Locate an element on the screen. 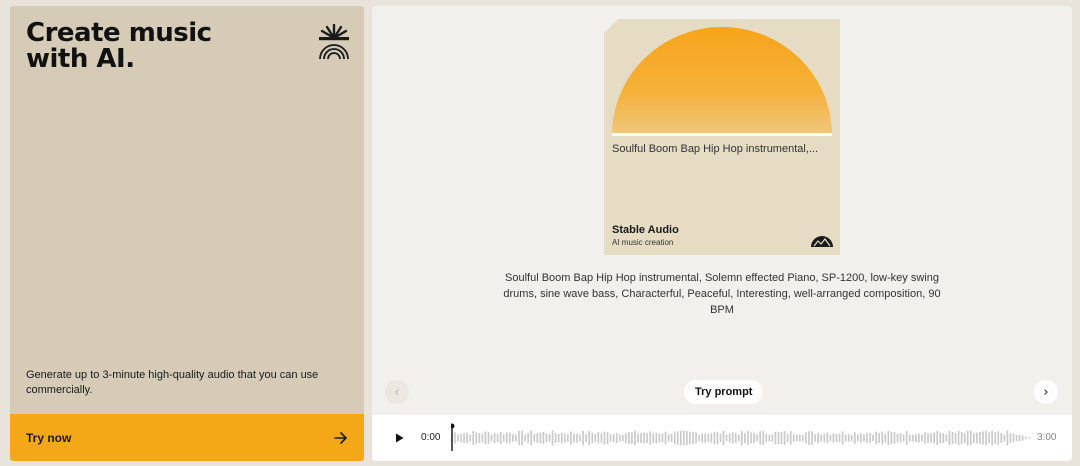  chevron-left-icon: ‹ is located at coordinates (397, 392).